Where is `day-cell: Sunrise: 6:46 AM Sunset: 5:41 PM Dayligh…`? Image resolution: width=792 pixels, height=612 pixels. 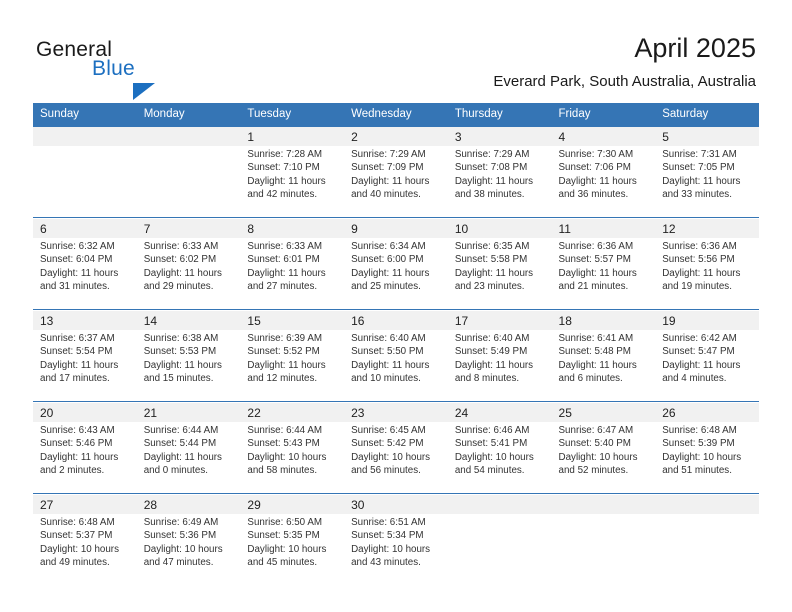
day-cell: Sunrise: 6:46 AM Sunset: 5:41 PM Dayligh… is located at coordinates (499, 458).